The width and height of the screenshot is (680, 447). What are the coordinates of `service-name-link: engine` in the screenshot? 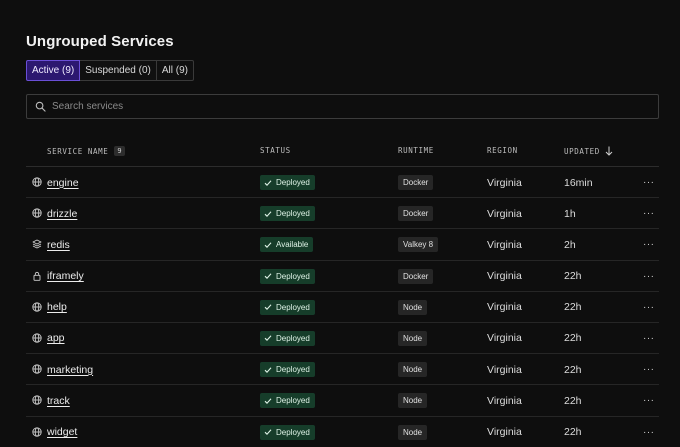 It's located at (63, 182).